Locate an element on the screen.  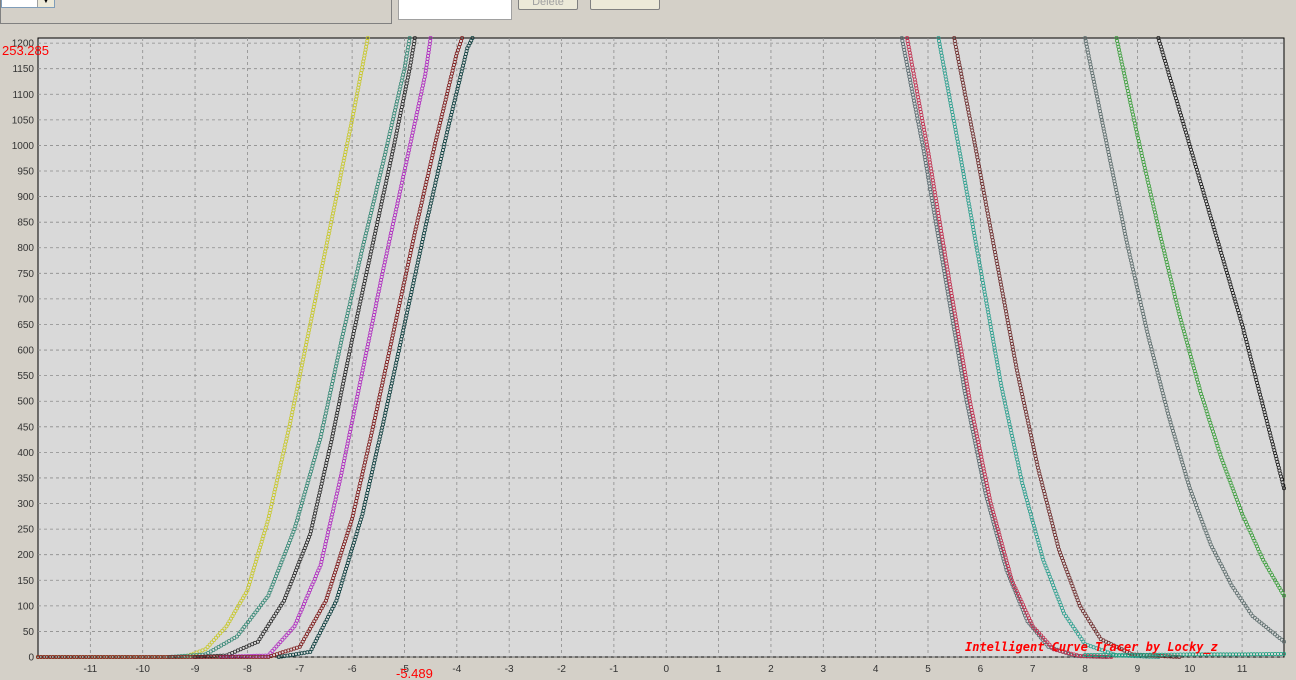
chevron-down-icon: ▼ is located at coordinates (45, 3).